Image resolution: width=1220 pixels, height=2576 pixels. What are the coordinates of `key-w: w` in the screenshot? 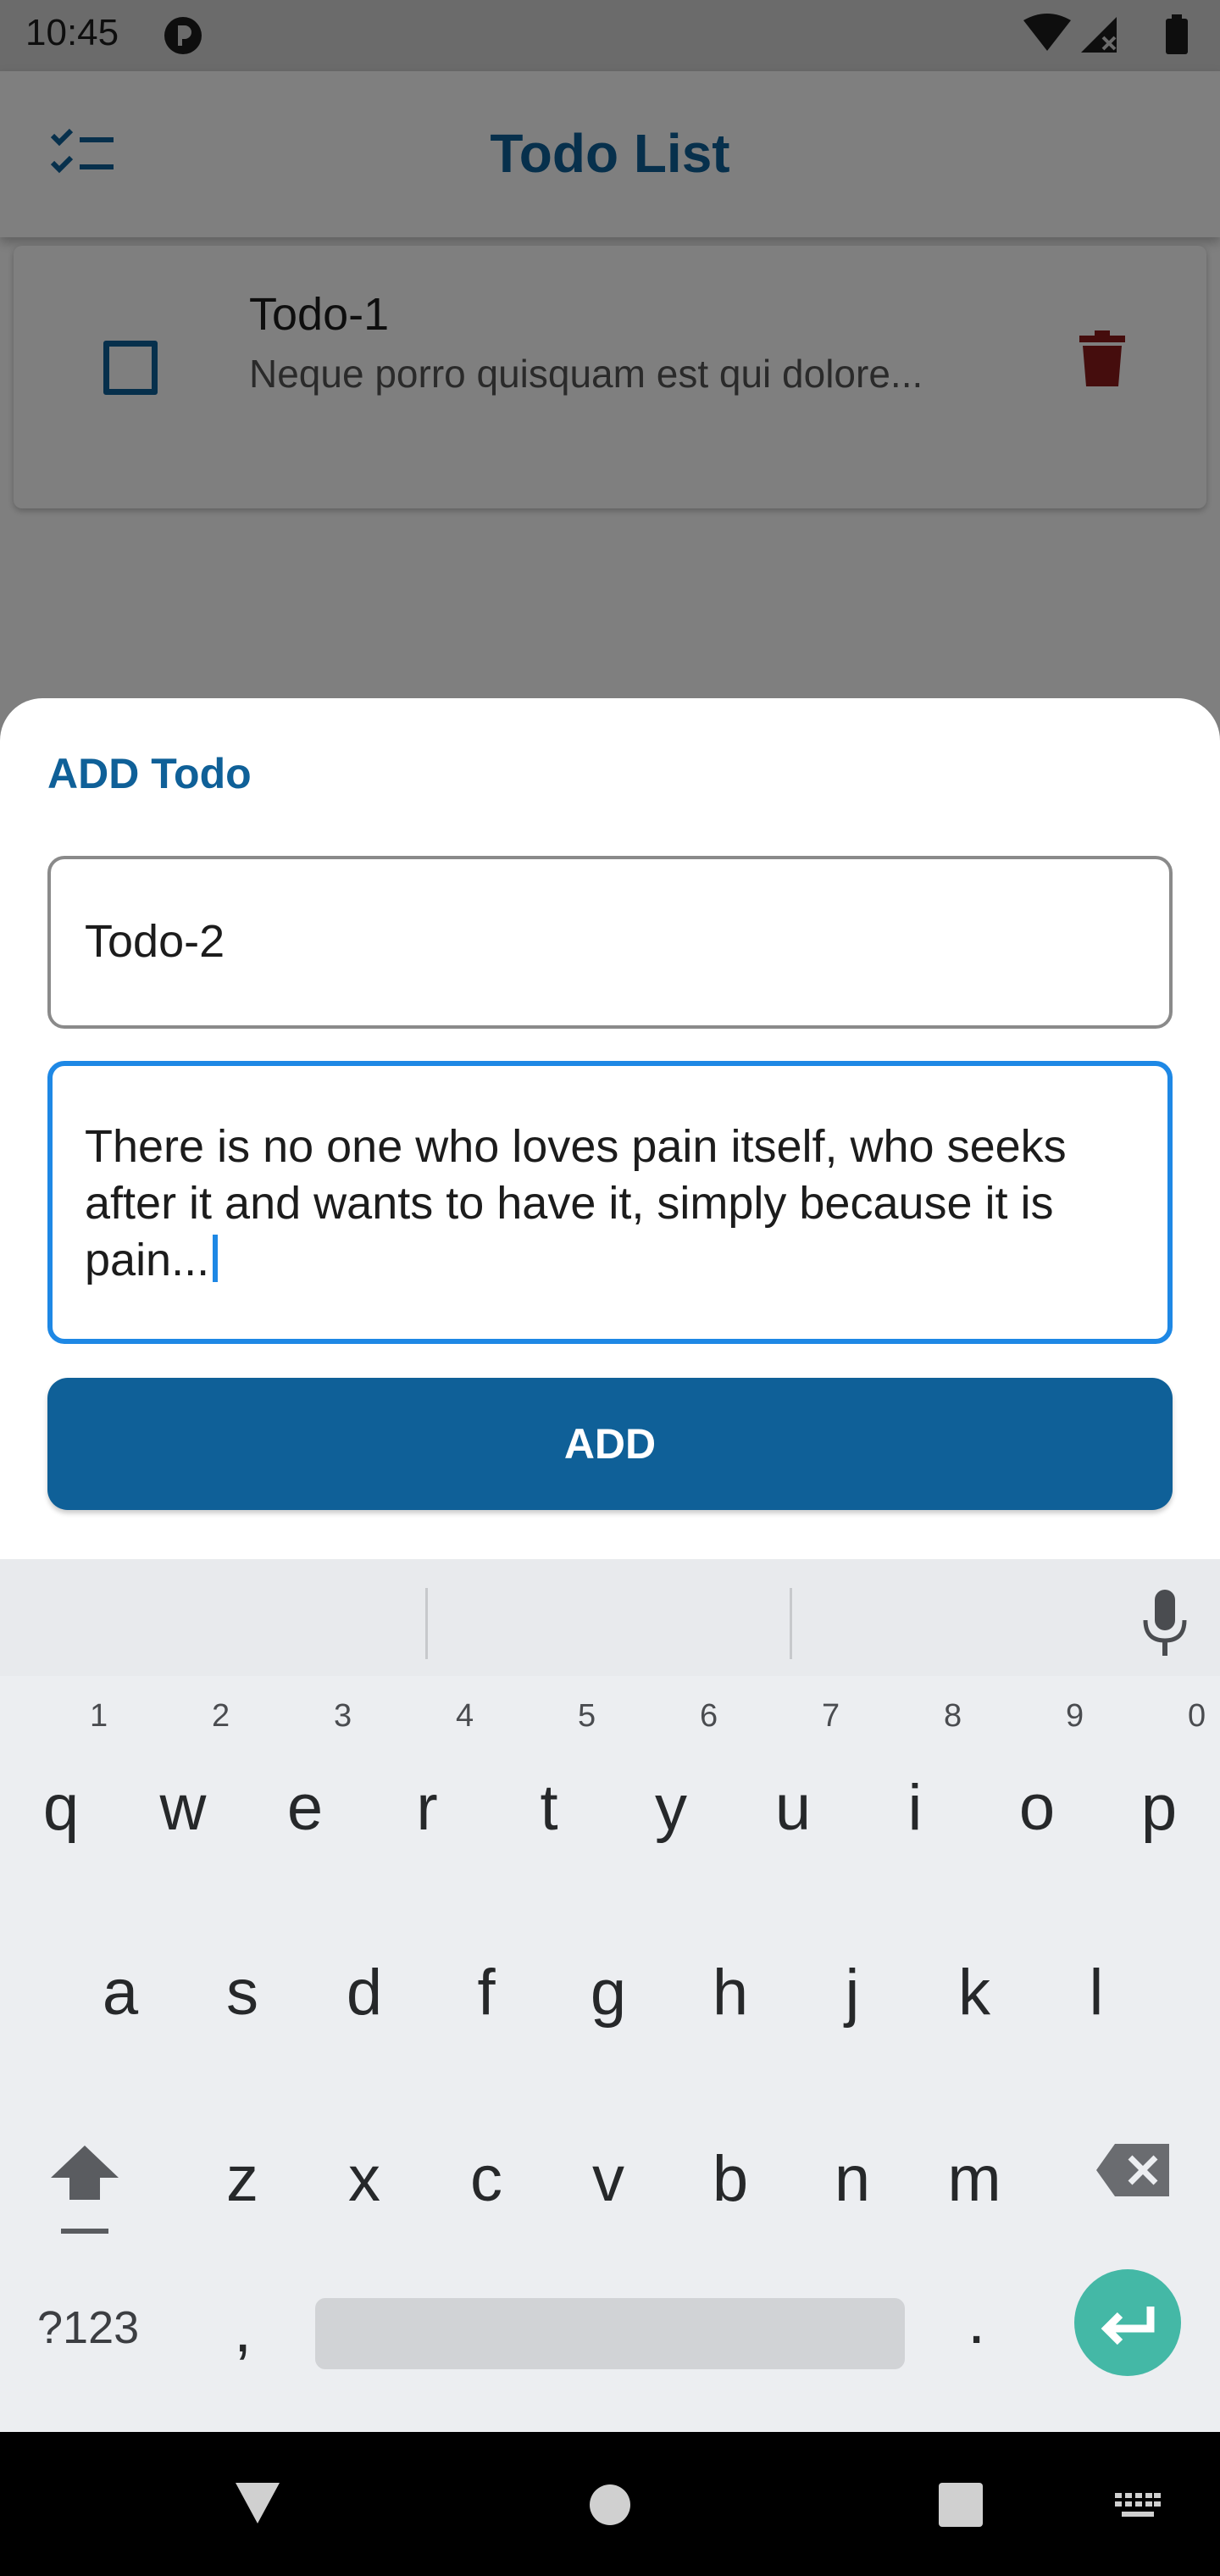 It's located at (183, 1808).